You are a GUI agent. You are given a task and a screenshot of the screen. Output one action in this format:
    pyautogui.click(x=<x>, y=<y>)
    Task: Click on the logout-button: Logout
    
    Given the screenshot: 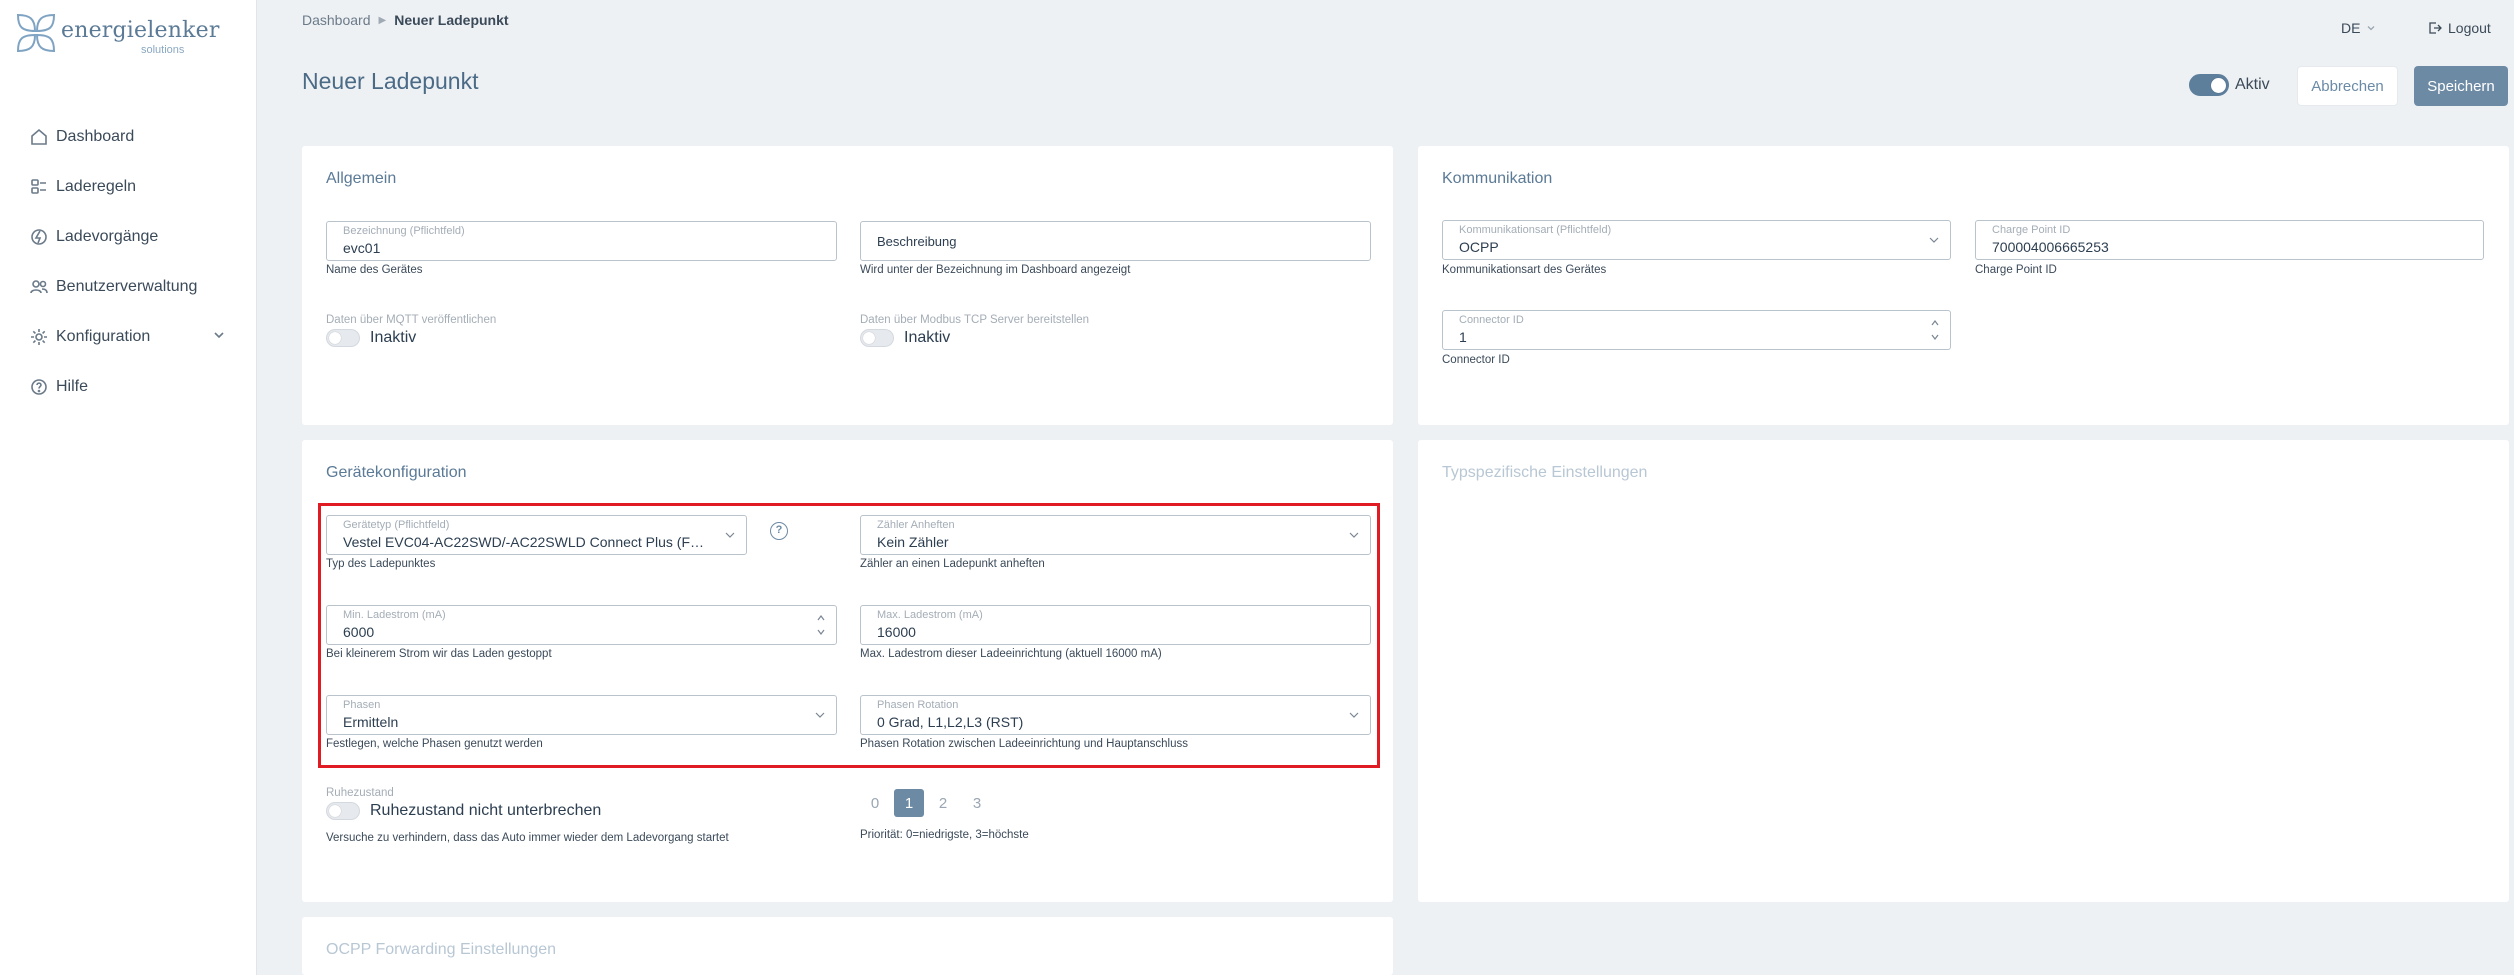 What is the action you would take?
    pyautogui.click(x=2459, y=28)
    